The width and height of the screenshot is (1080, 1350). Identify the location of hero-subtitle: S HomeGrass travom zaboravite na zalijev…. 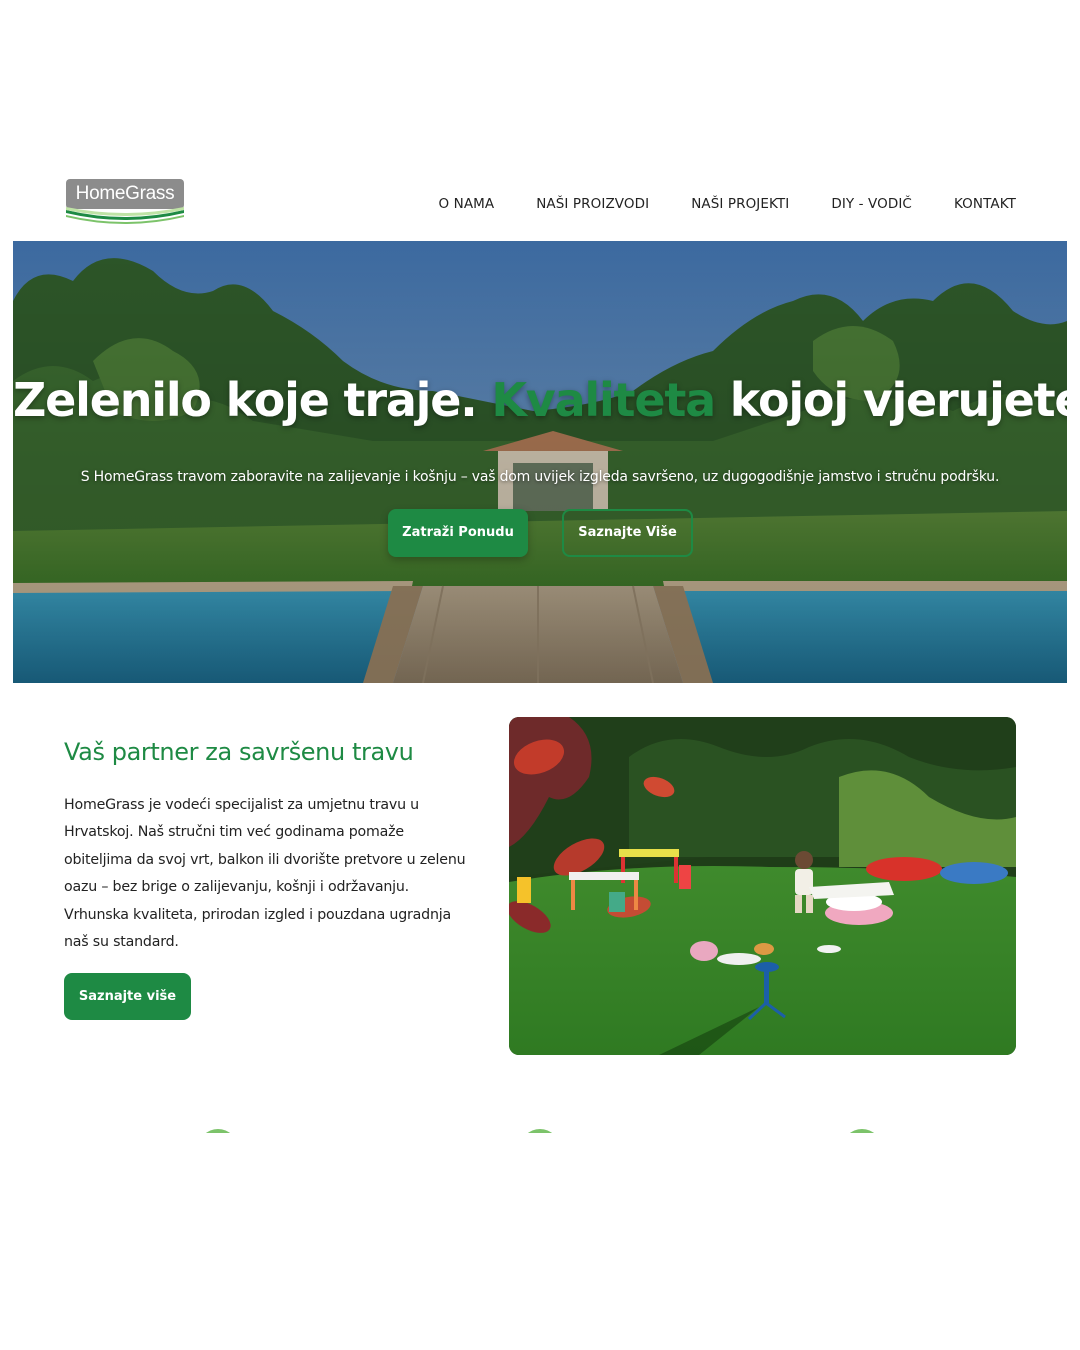
(540, 477).